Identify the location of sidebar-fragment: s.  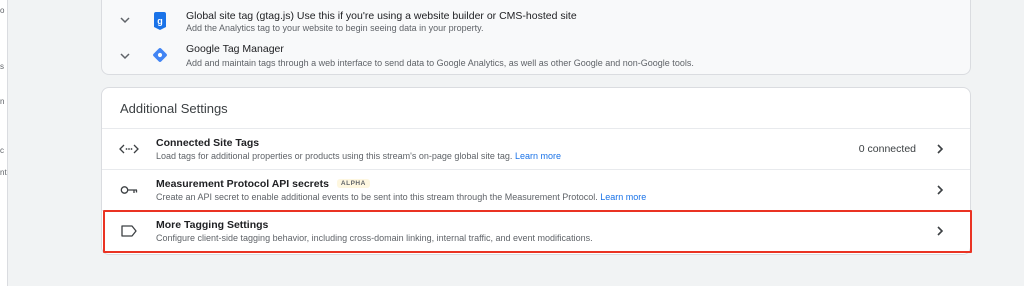
(2, 66).